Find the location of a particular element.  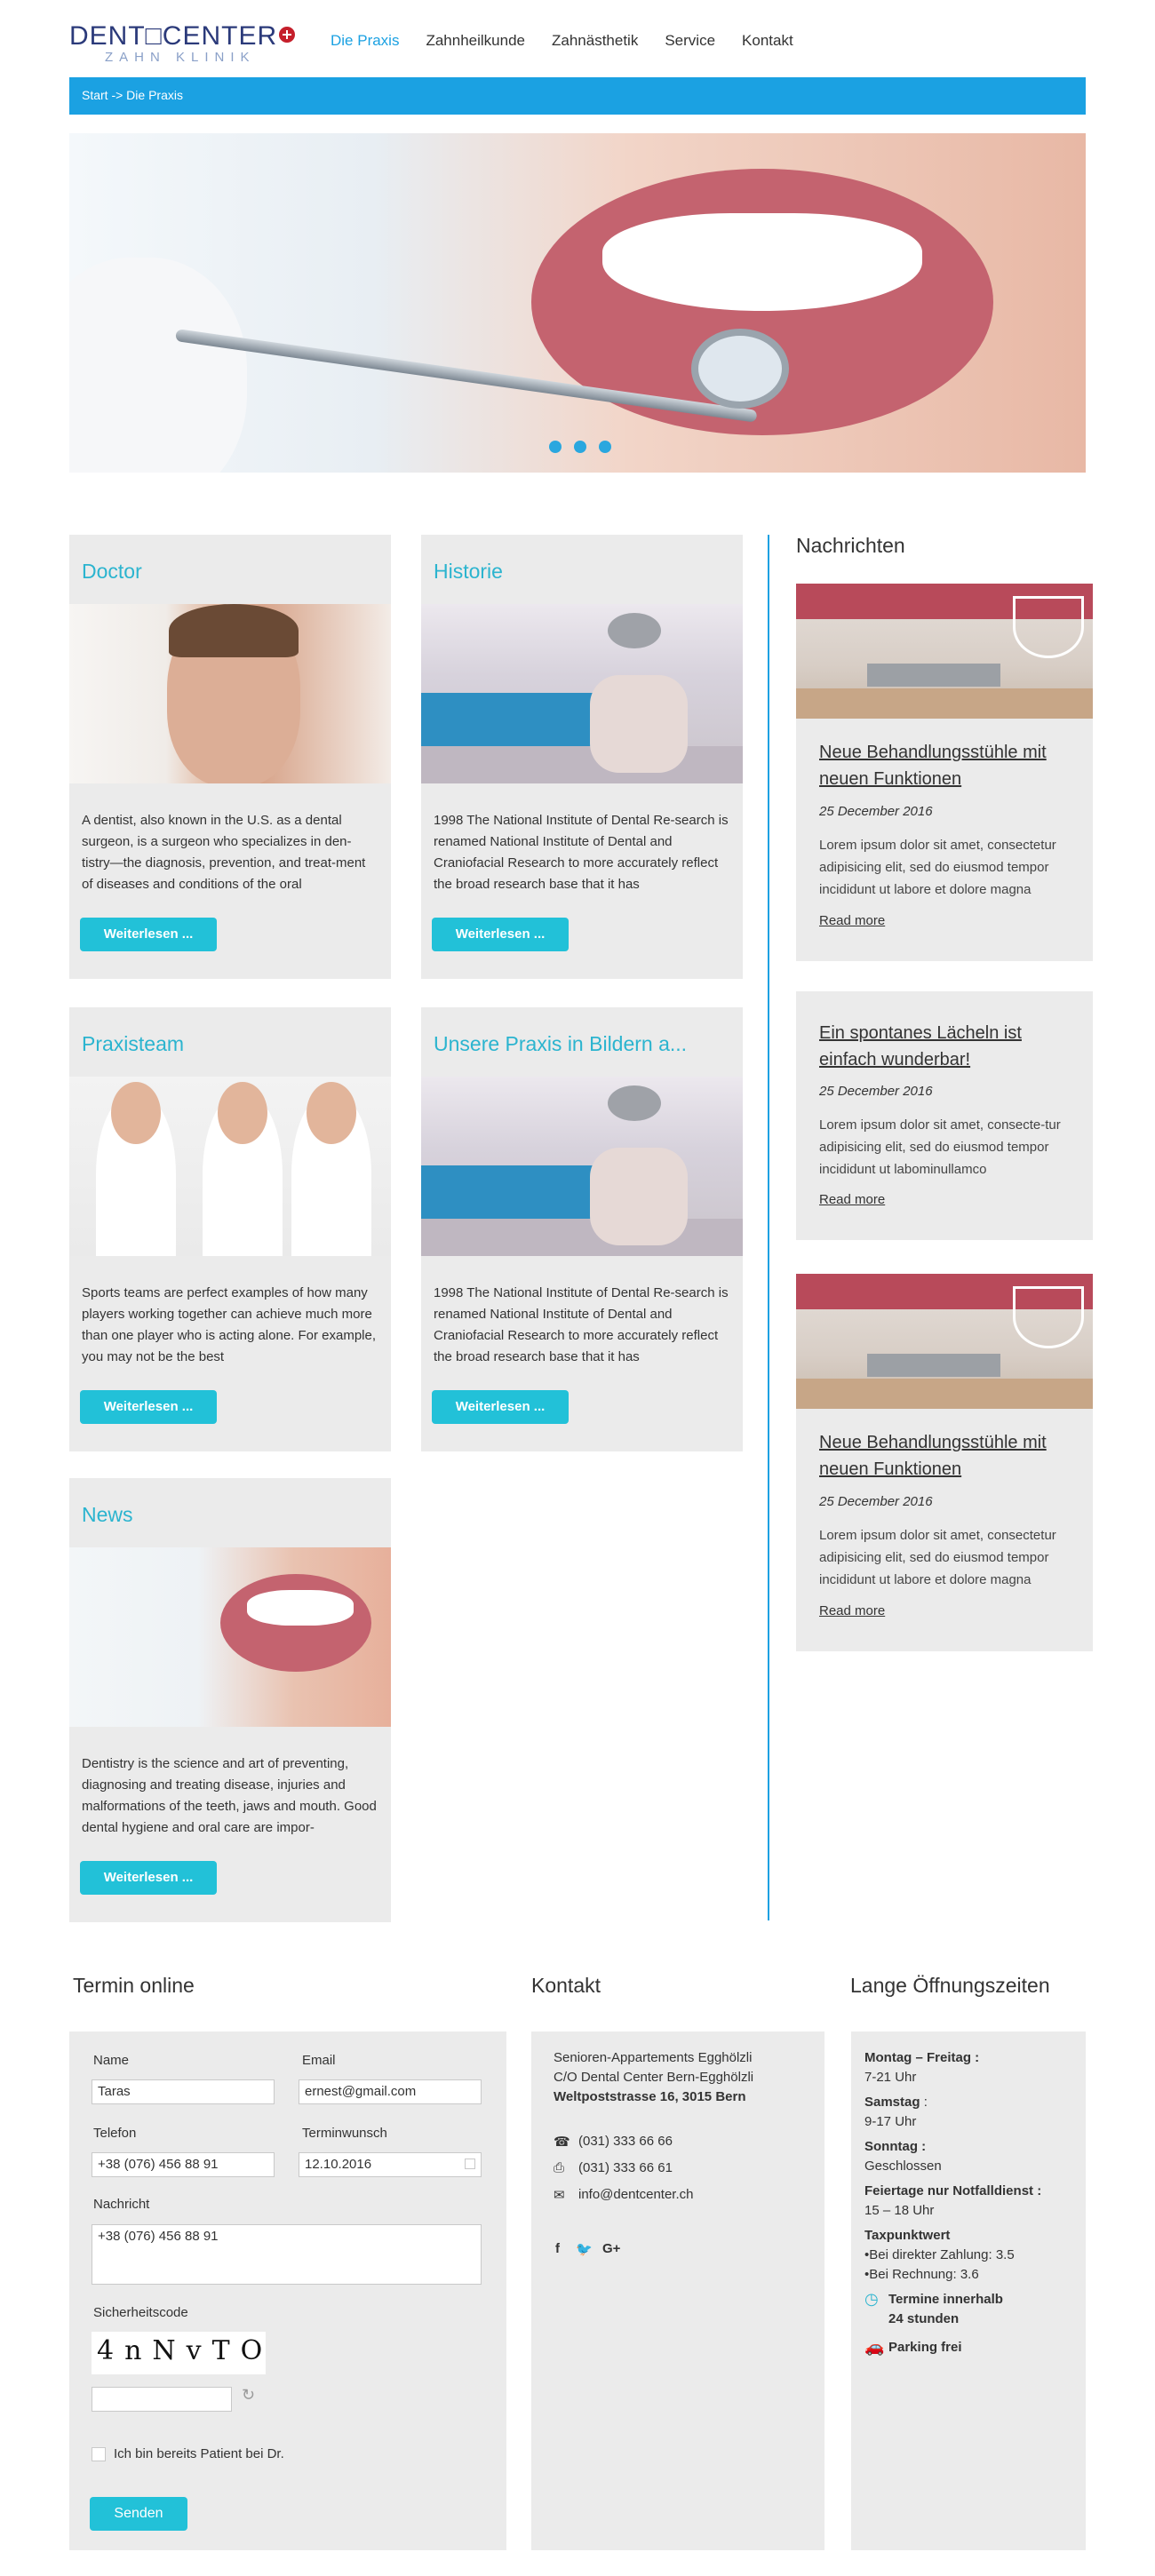

dental-chair-shape is located at coordinates (639, 724).